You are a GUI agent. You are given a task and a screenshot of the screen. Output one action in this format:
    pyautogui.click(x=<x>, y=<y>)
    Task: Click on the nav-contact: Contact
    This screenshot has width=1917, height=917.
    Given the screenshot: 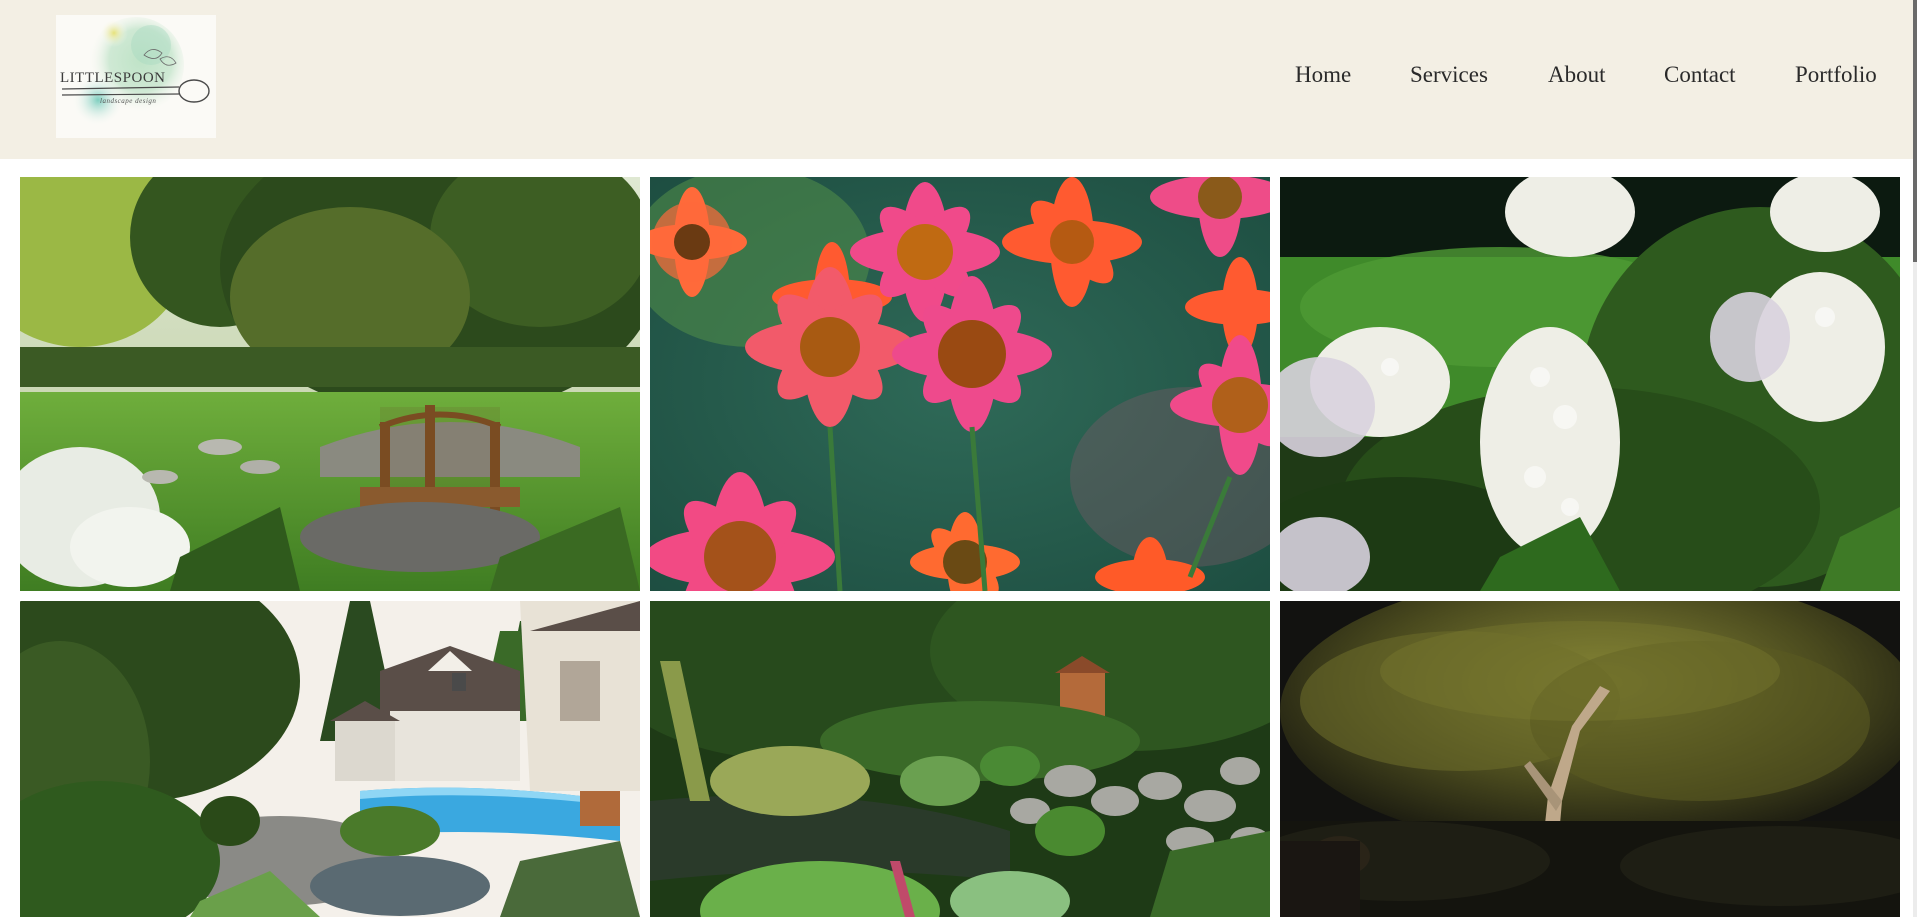 What is the action you would take?
    pyautogui.click(x=1700, y=75)
    